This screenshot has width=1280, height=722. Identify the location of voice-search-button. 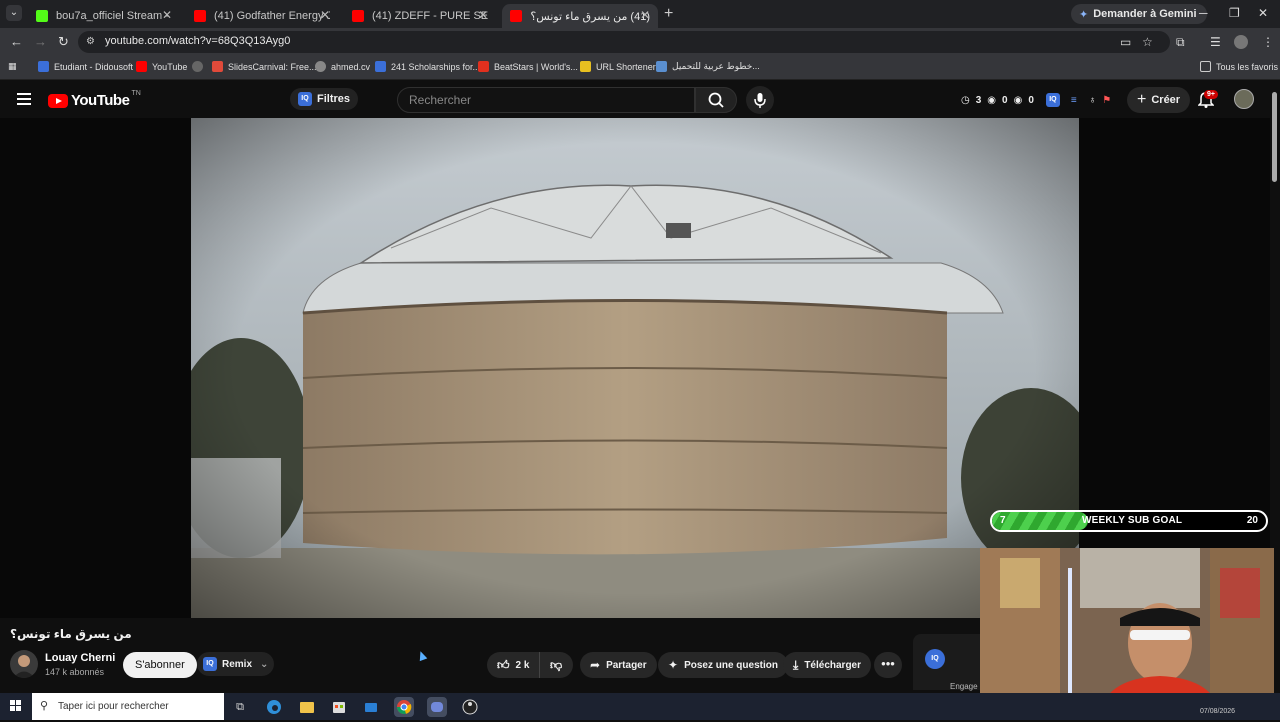
(760, 100).